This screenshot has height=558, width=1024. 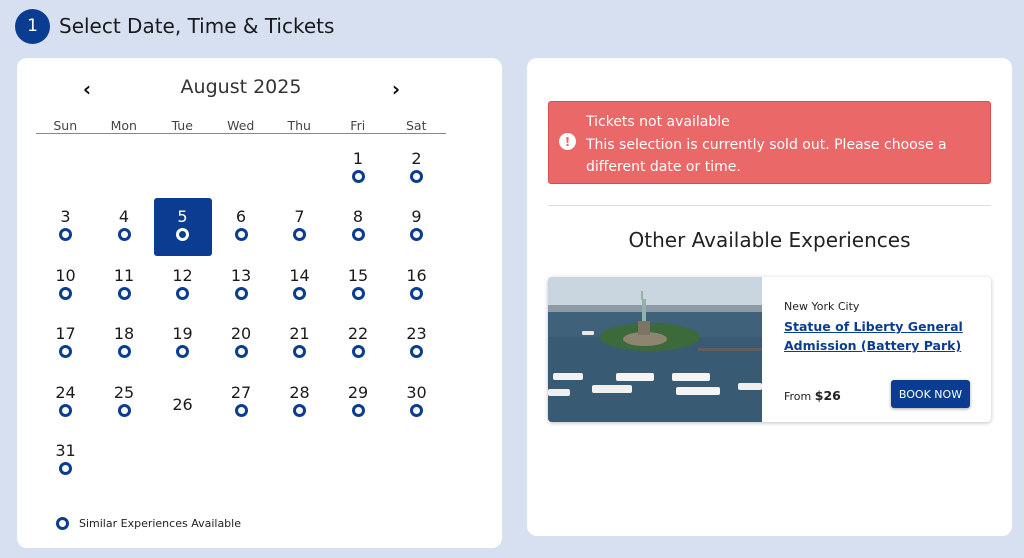 I want to click on calendar-day: 30, so click(x=417, y=403).